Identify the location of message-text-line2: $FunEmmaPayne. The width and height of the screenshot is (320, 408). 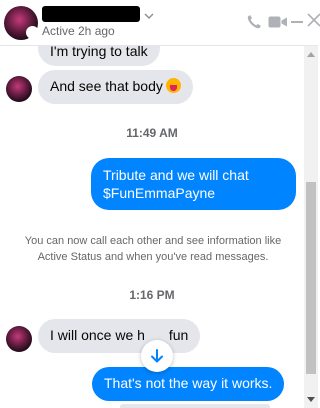
(159, 193).